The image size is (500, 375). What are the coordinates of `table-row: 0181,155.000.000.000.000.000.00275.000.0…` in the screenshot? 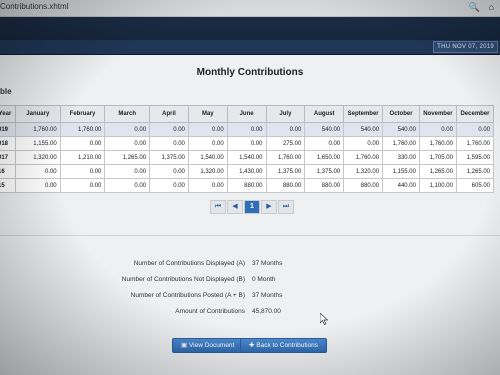 It's located at (247, 143).